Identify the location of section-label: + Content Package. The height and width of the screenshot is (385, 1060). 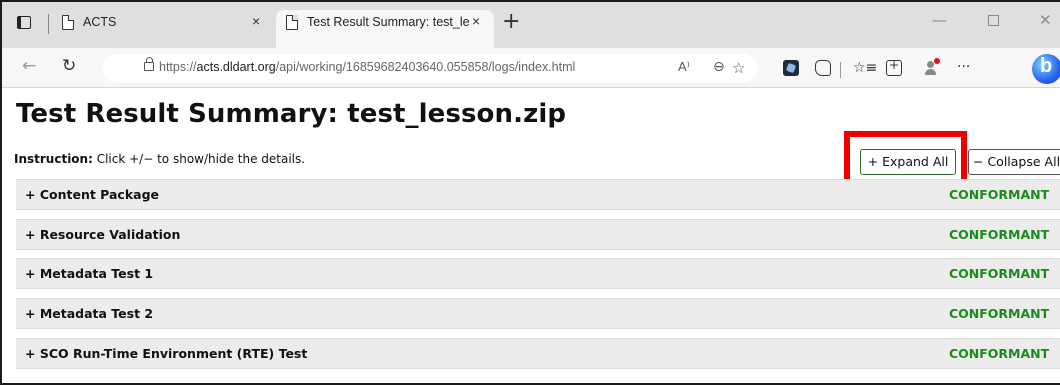
(92, 194).